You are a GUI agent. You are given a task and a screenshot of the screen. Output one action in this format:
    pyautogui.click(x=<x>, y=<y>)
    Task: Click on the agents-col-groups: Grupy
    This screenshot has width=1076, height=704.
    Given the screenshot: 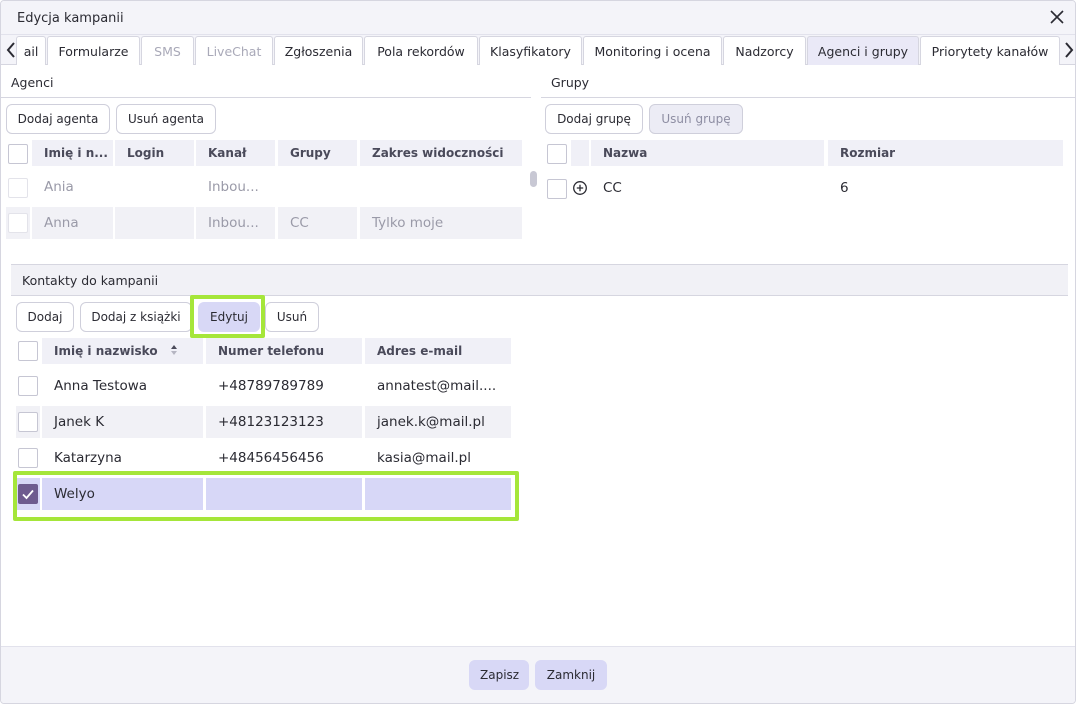 What is the action you would take?
    pyautogui.click(x=317, y=153)
    